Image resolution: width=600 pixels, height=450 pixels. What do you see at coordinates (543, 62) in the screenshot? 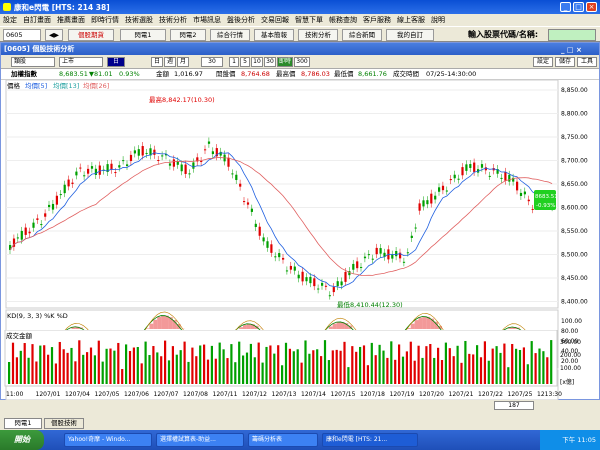
I see `settings-button: 設定` at bounding box center [543, 62].